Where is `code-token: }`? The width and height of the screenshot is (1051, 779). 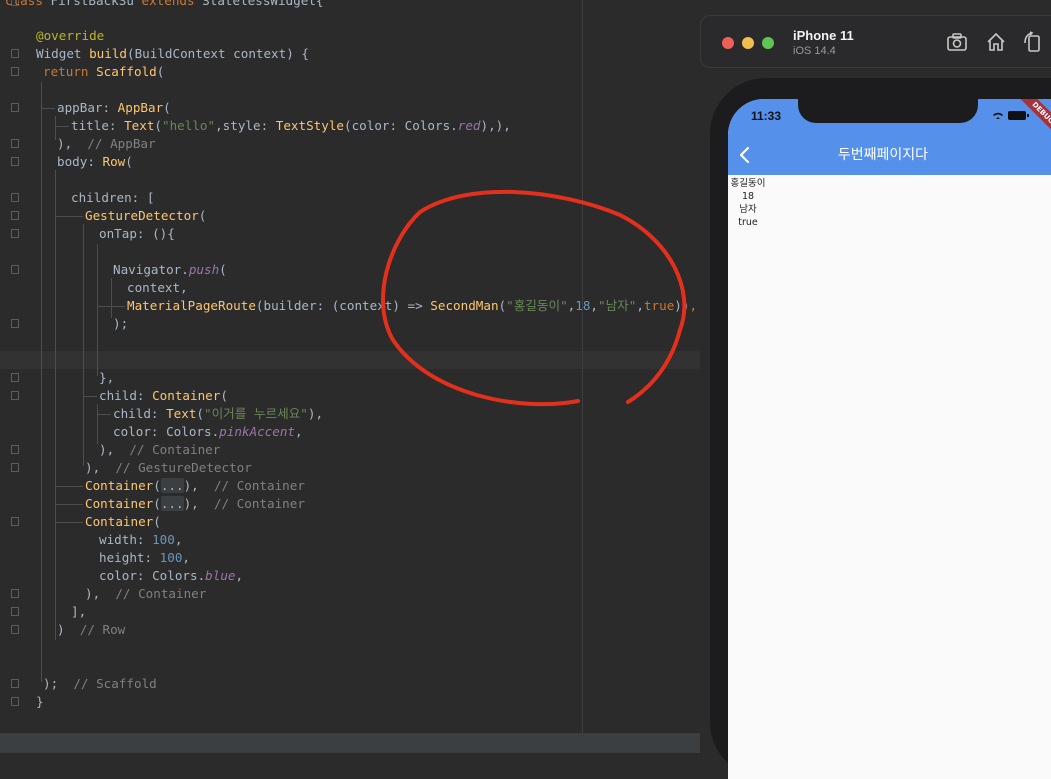 code-token: } is located at coordinates (40, 701).